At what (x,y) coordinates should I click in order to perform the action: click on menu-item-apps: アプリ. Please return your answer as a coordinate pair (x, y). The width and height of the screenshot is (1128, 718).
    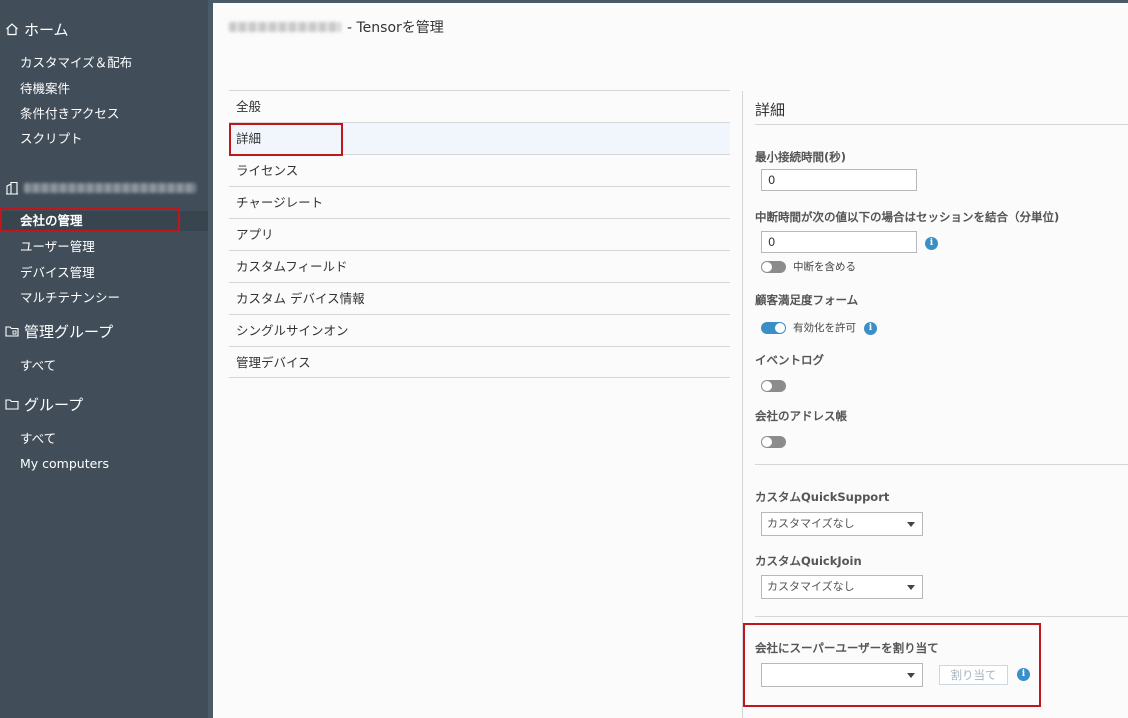
    Looking at the image, I should click on (479, 234).